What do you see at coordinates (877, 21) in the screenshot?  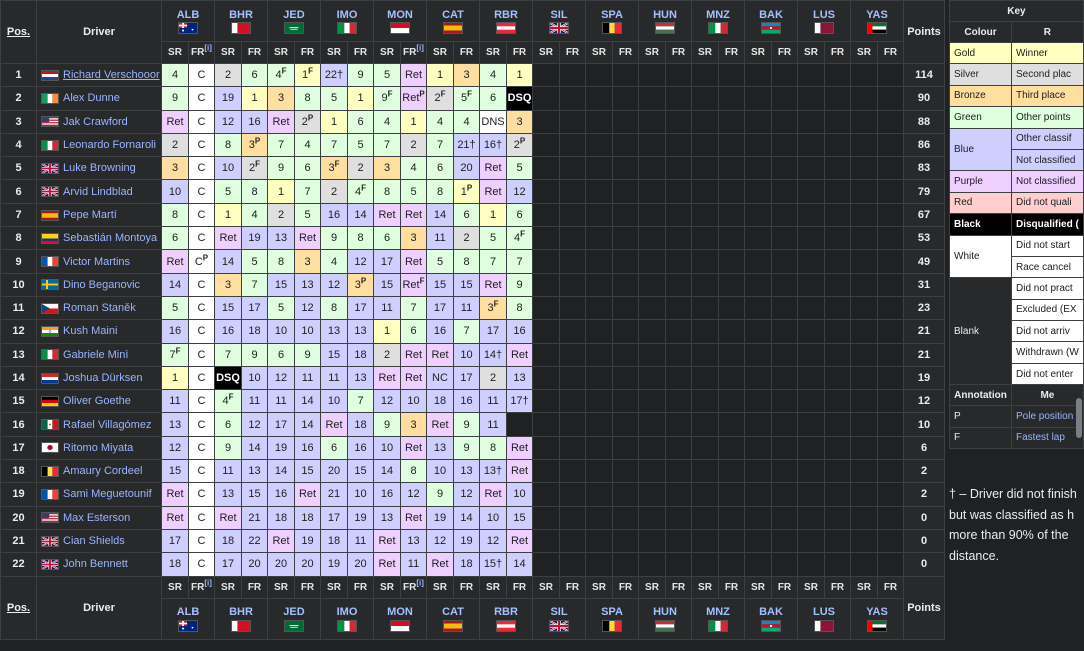 I see `round-yas: YAS` at bounding box center [877, 21].